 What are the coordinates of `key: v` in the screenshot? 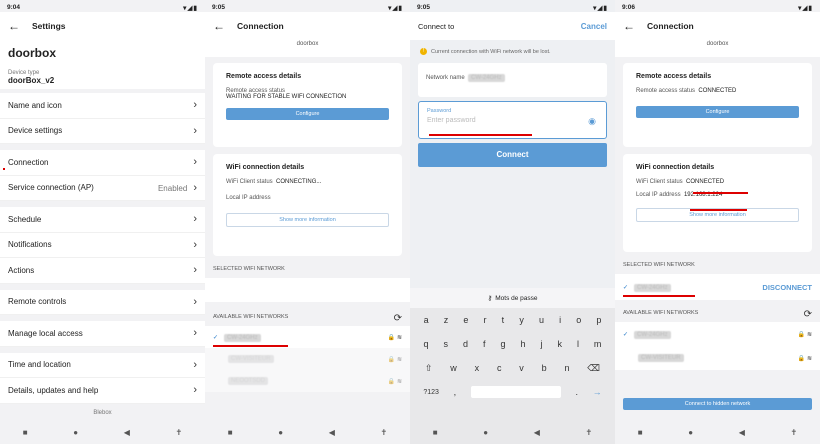 It's located at (521, 368).